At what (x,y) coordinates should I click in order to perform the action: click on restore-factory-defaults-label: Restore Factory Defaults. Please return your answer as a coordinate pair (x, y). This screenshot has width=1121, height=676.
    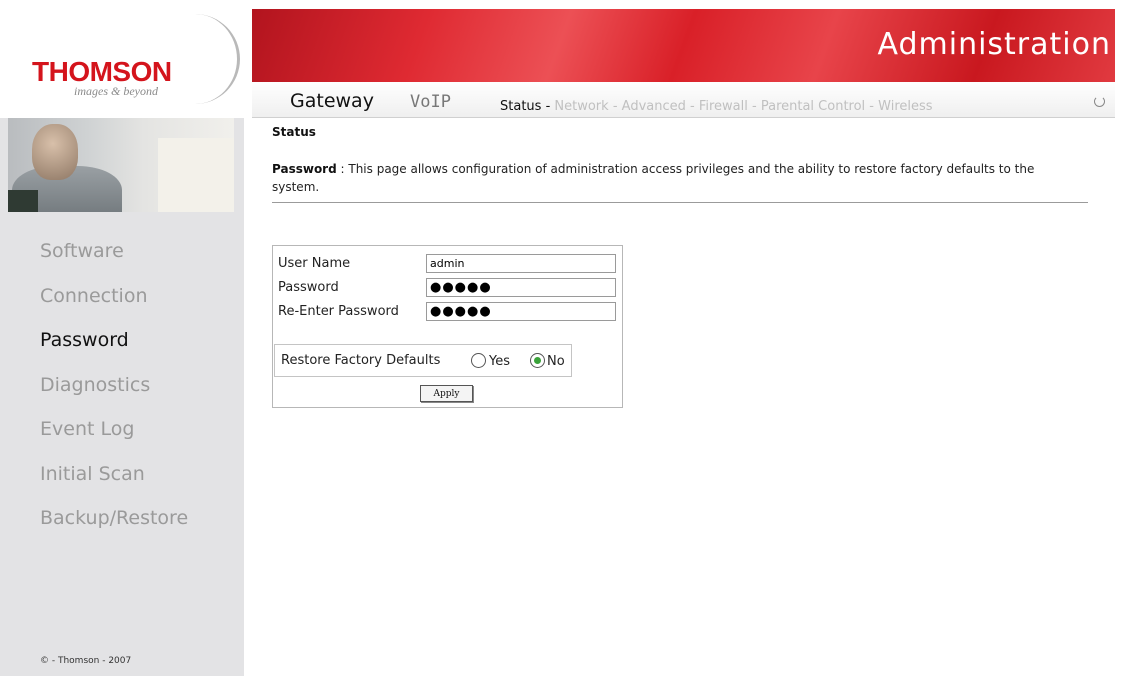
    Looking at the image, I should click on (361, 360).